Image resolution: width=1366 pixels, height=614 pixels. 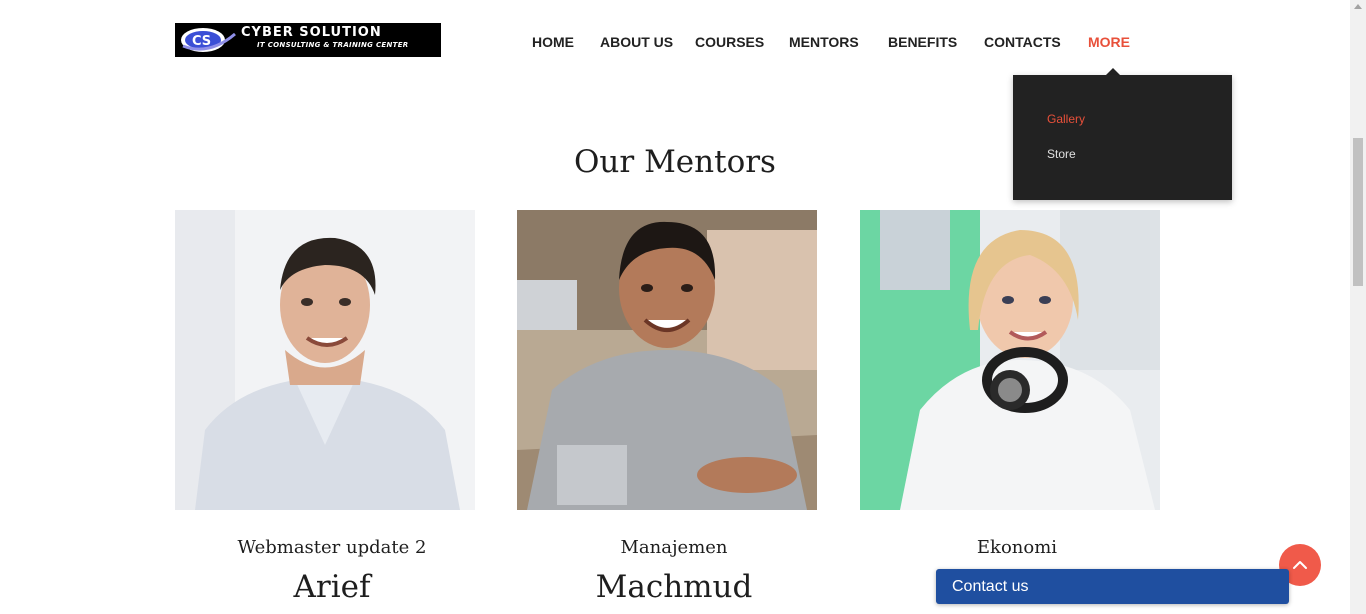 I want to click on logo-title: CYBER SOLUTION, so click(x=311, y=32).